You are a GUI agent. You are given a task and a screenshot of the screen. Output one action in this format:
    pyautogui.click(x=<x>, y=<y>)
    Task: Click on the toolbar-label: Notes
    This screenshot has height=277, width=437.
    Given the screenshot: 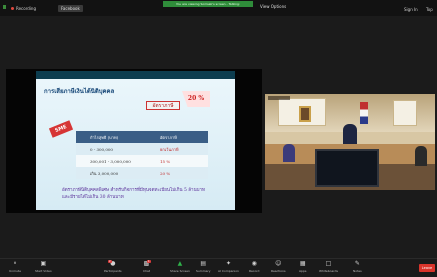 What is the action you would take?
    pyautogui.click(x=357, y=271)
    